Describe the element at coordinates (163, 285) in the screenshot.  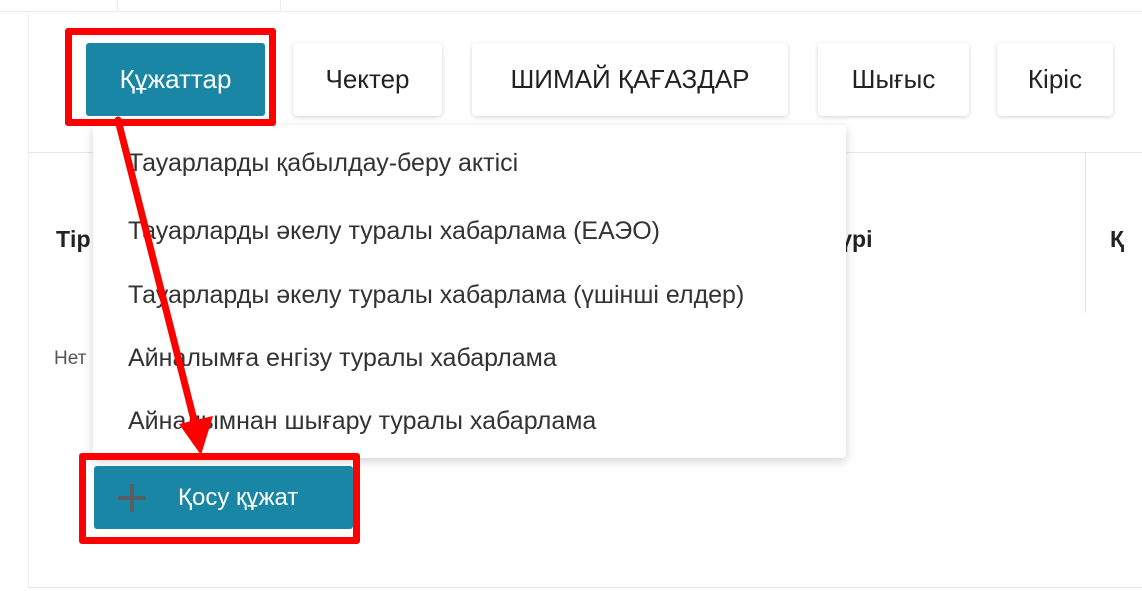
I see `annotation-arrow` at that location.